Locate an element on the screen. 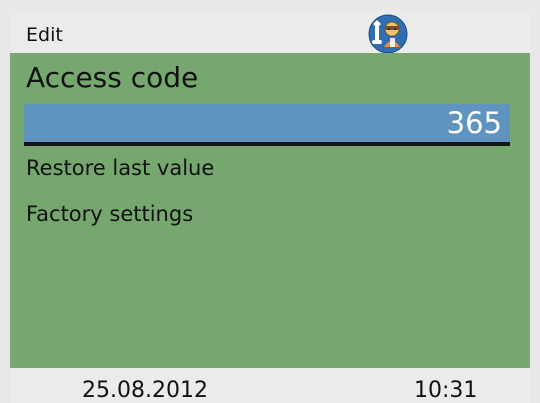 This screenshot has width=540, height=403. restore-last-value-item: Restore last value is located at coordinates (120, 168).